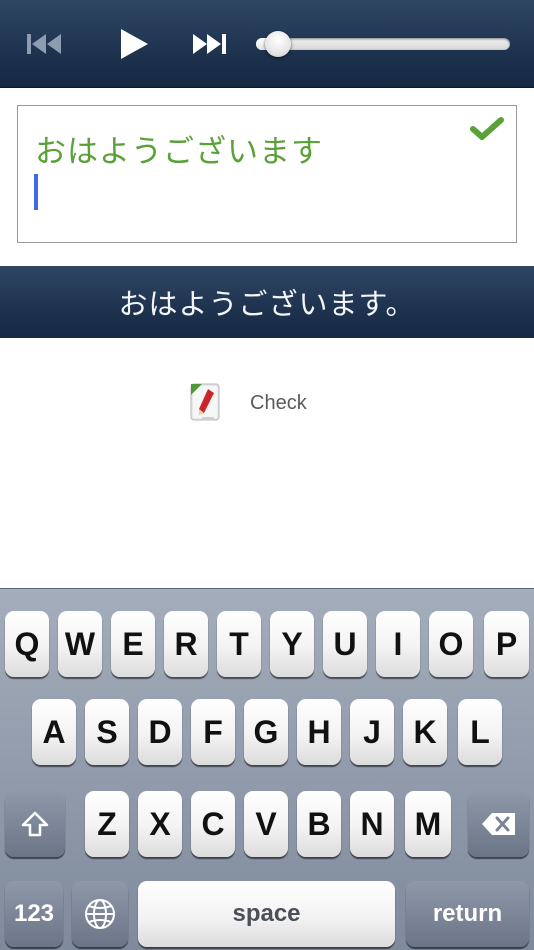 This screenshot has width=534, height=950. I want to click on key-i: I, so click(398, 644).